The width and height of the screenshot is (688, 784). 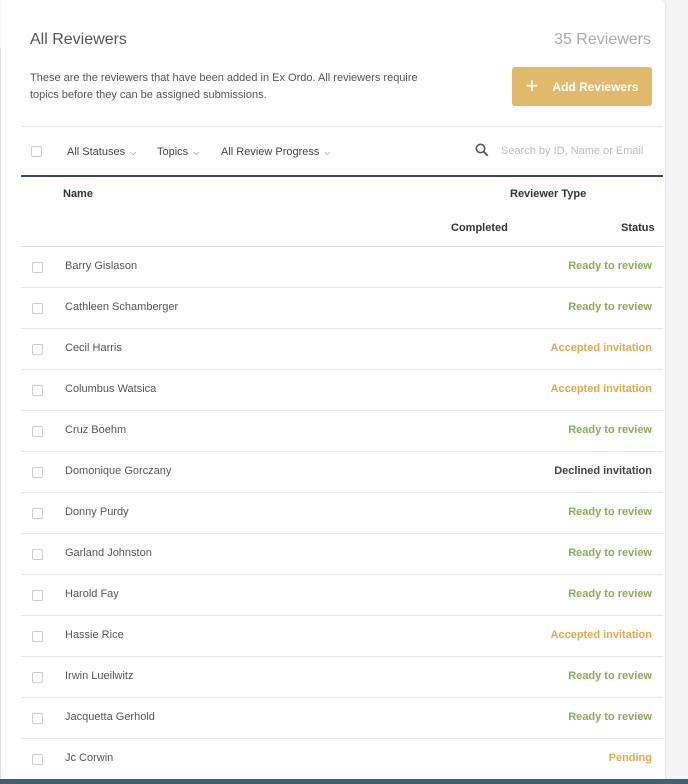 What do you see at coordinates (581, 151) in the screenshot?
I see `search-input` at bounding box center [581, 151].